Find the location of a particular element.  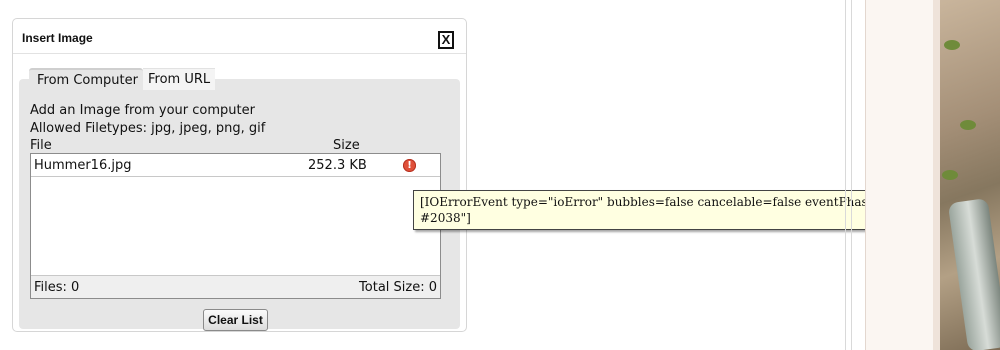

tab-from-url: From URL is located at coordinates (179, 79).